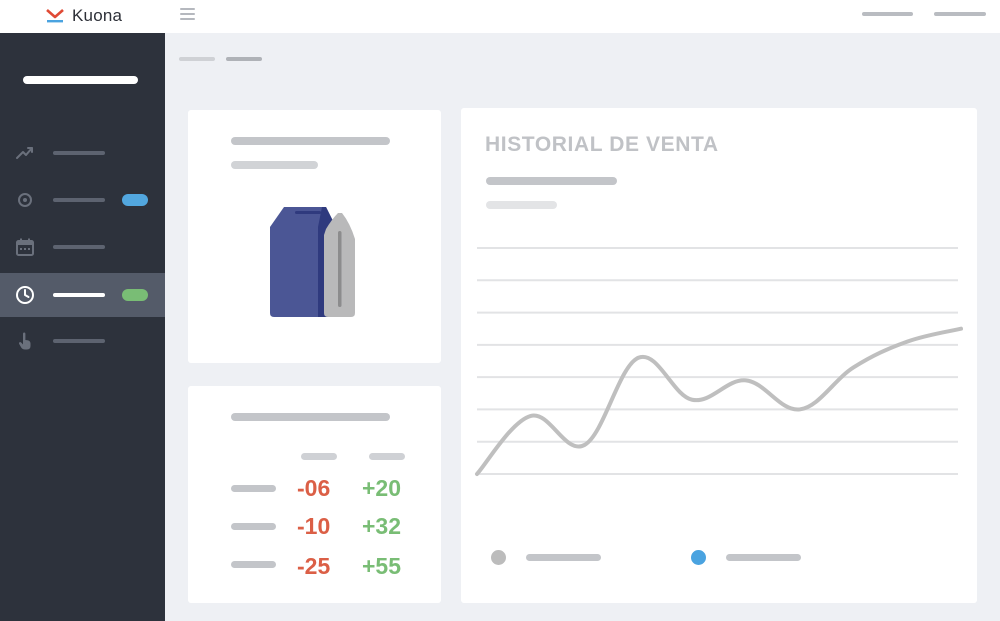 This screenshot has height=621, width=1000. What do you see at coordinates (719, 401) in the screenshot?
I see `sales-series-line` at bounding box center [719, 401].